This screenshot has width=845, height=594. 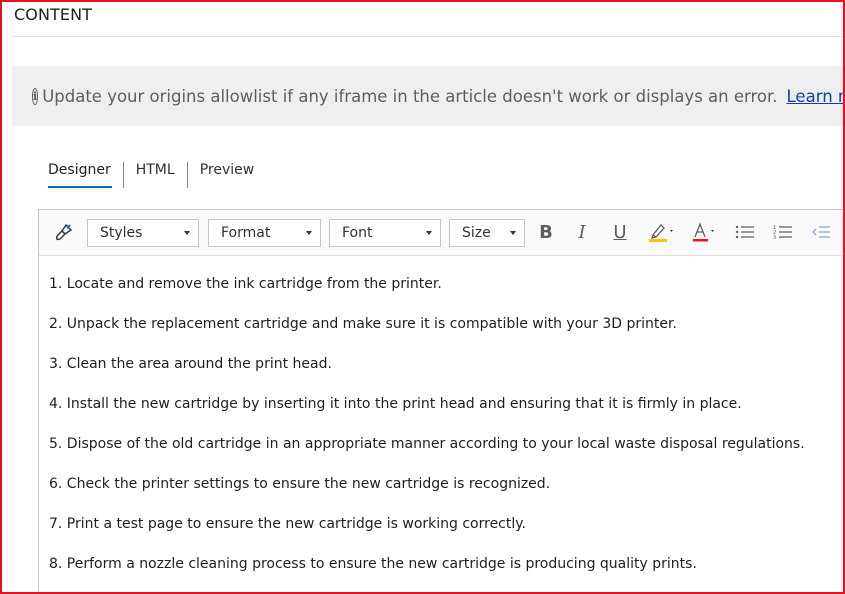 What do you see at coordinates (357, 233) in the screenshot?
I see `font-label: Font` at bounding box center [357, 233].